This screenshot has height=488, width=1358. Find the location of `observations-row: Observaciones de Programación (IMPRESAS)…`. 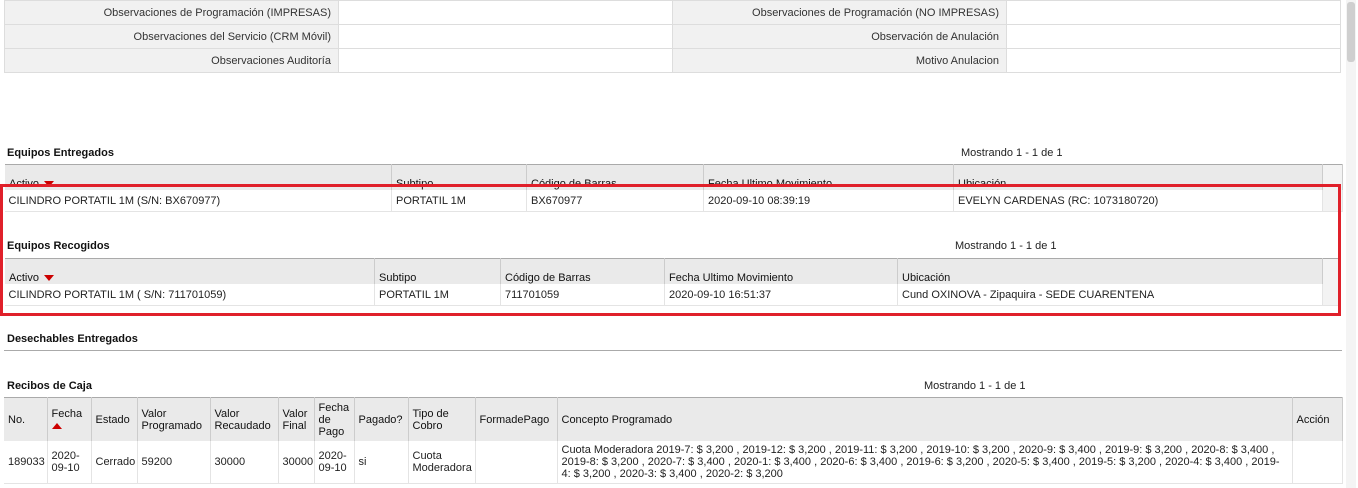

observations-row: Observaciones de Programación (IMPRESAS)… is located at coordinates (672, 12).